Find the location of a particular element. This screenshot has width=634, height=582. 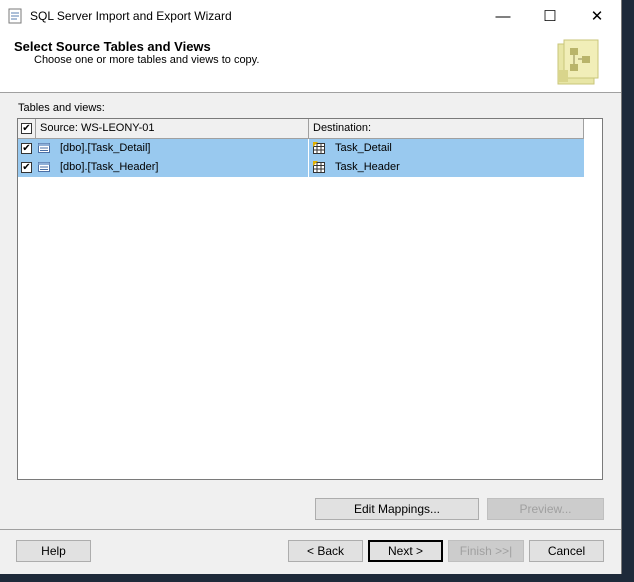

maximize-button: ☐ is located at coordinates (550, 16).